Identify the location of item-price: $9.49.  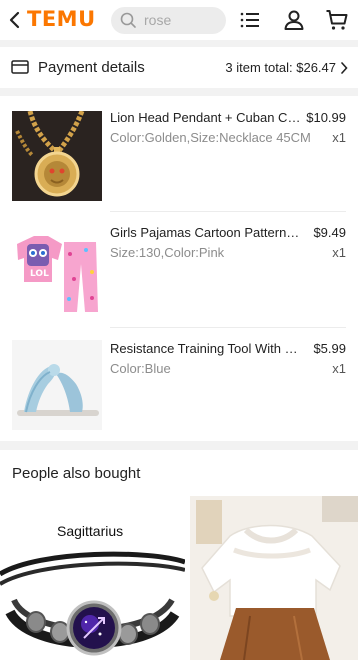
(329, 232).